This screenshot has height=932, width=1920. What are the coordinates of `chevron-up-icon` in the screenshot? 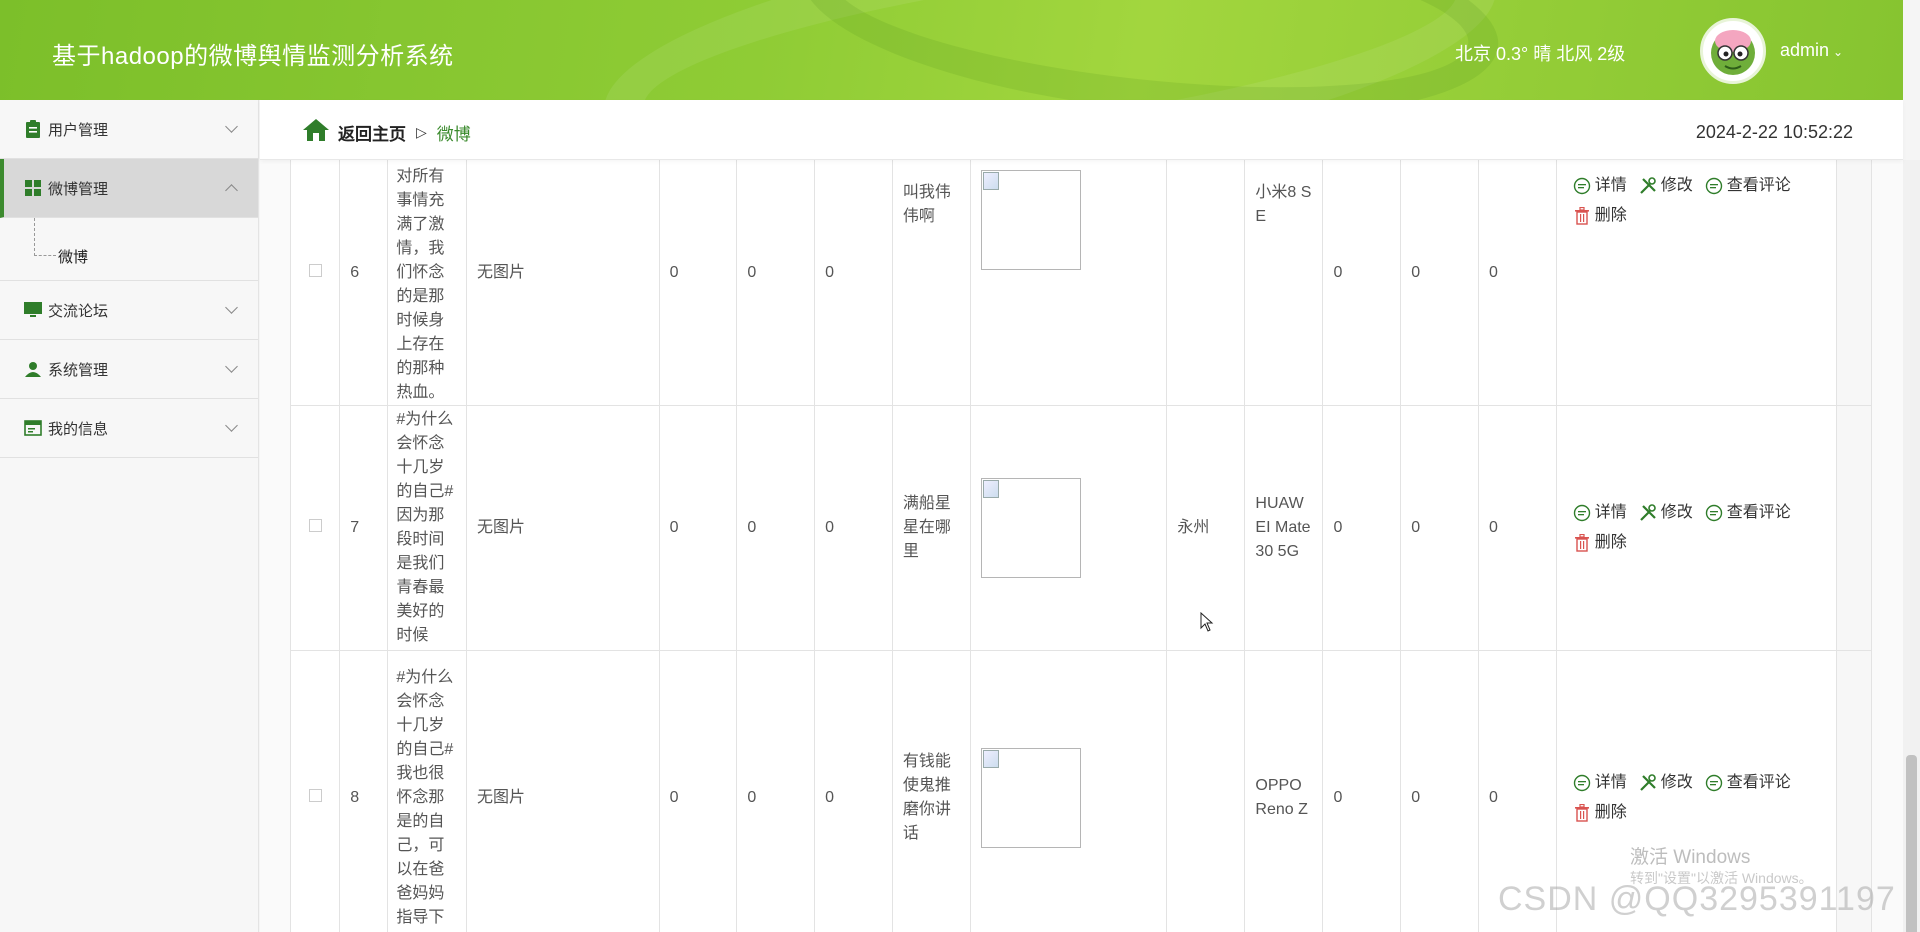 It's located at (231, 190).